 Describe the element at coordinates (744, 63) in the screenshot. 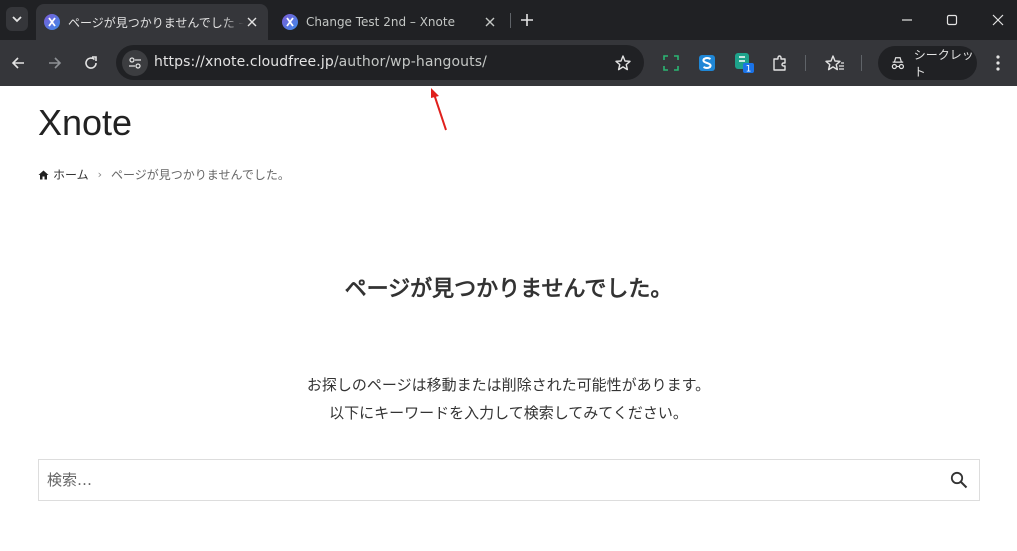

I see `extension-badge-icon: 1` at that location.